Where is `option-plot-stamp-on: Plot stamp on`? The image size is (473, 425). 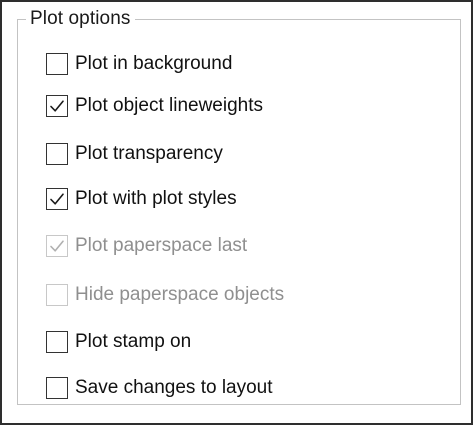
option-plot-stamp-on: Plot stamp on is located at coordinates (118, 342).